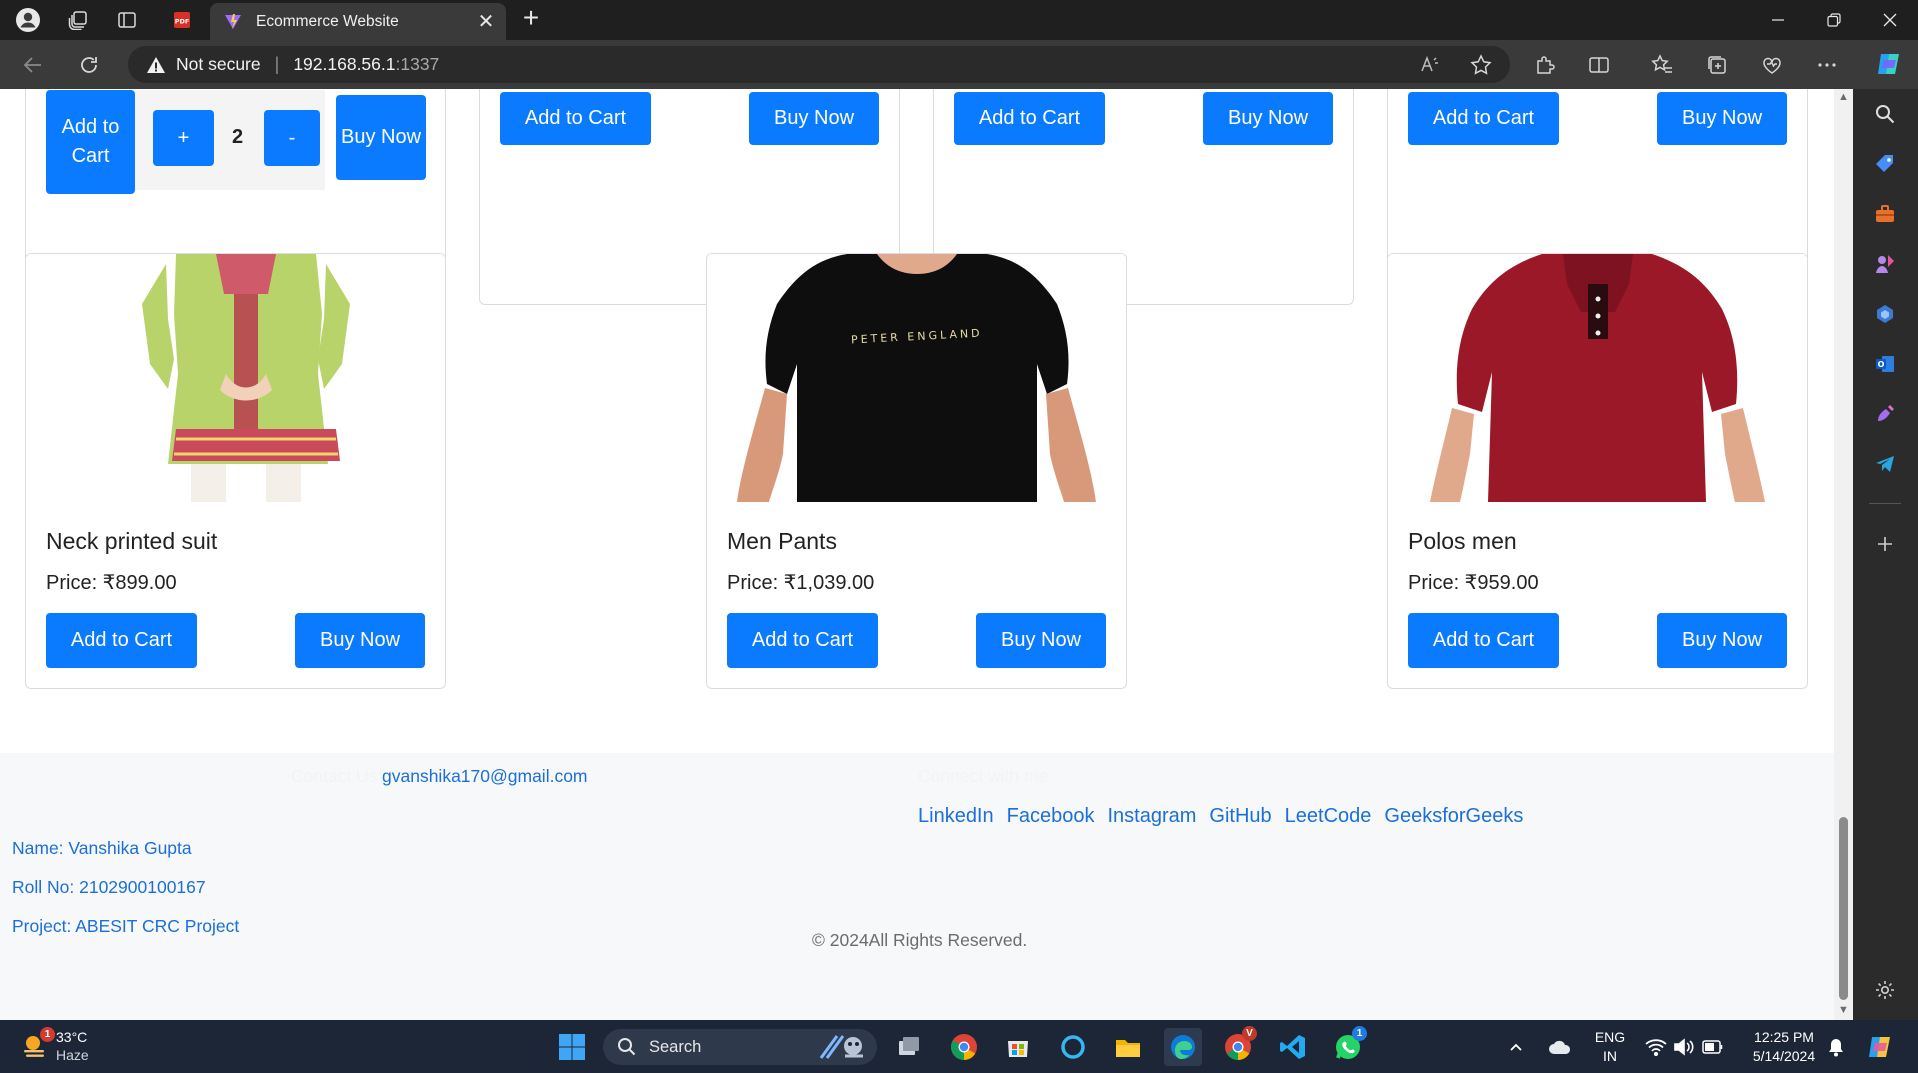 This screenshot has height=1073, width=1918. What do you see at coordinates (1843, 1010) in the screenshot?
I see `scroll-down-arrow-icon: ▼` at bounding box center [1843, 1010].